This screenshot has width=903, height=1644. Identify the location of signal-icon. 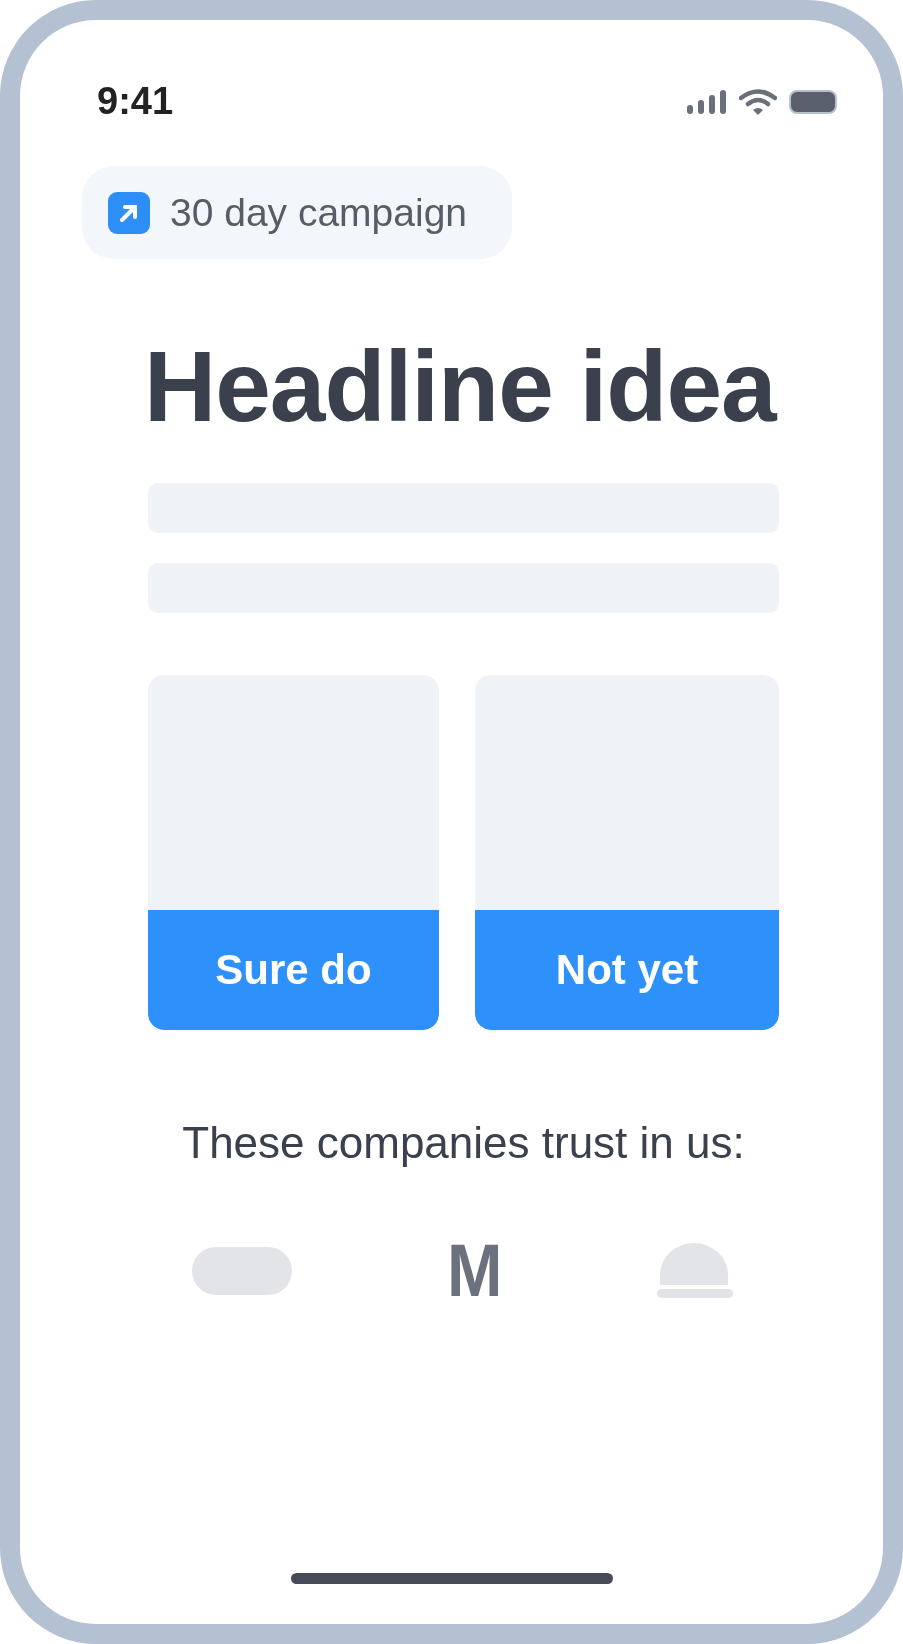
(707, 101).